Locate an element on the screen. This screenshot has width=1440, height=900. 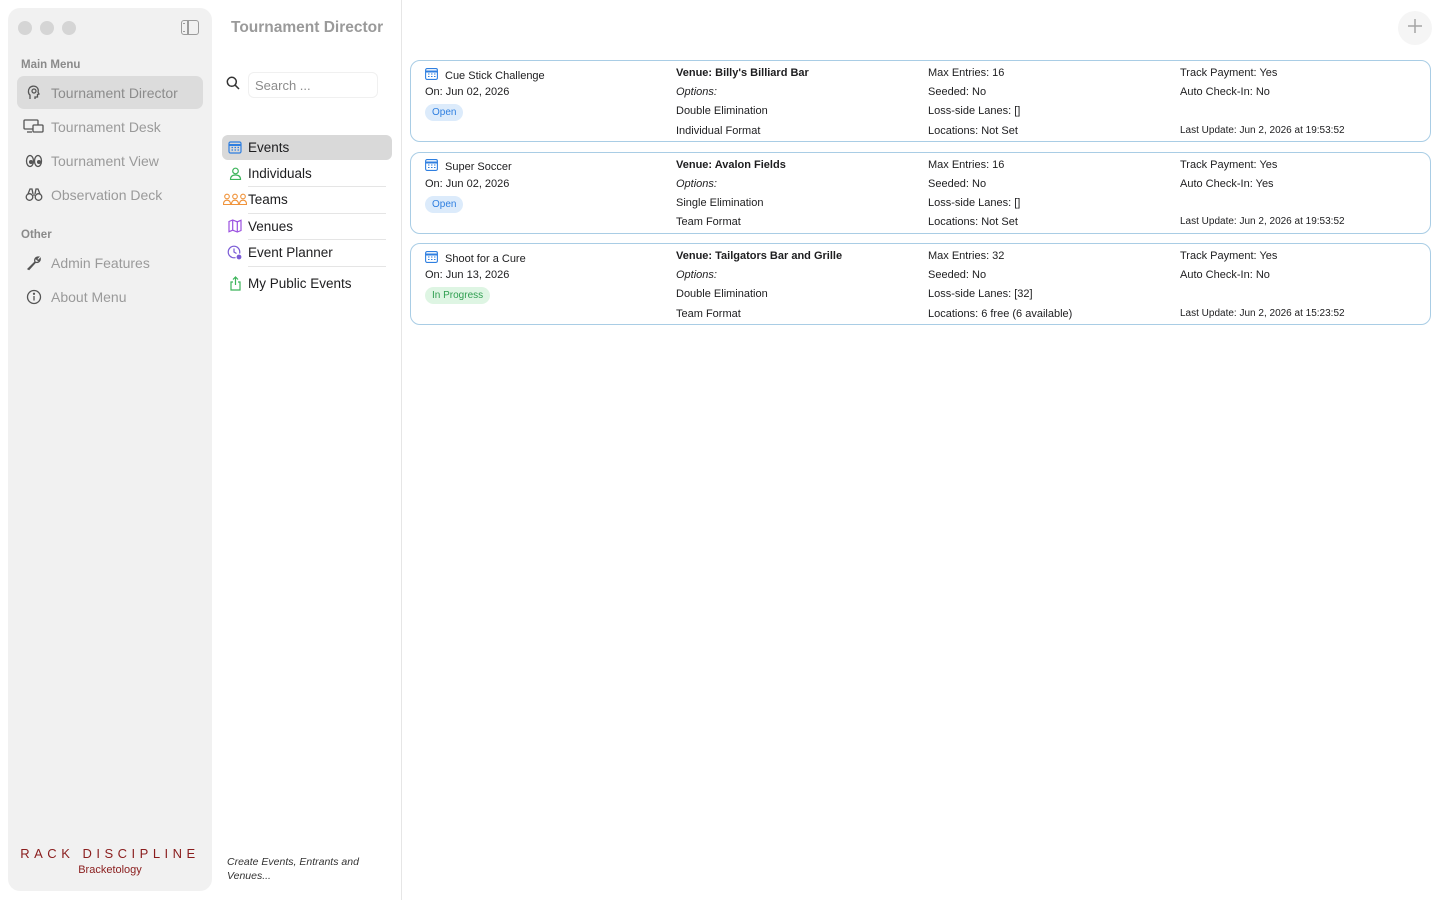
brand-logo: RACK DISCIPLINE Bracketology is located at coordinates (110, 861).